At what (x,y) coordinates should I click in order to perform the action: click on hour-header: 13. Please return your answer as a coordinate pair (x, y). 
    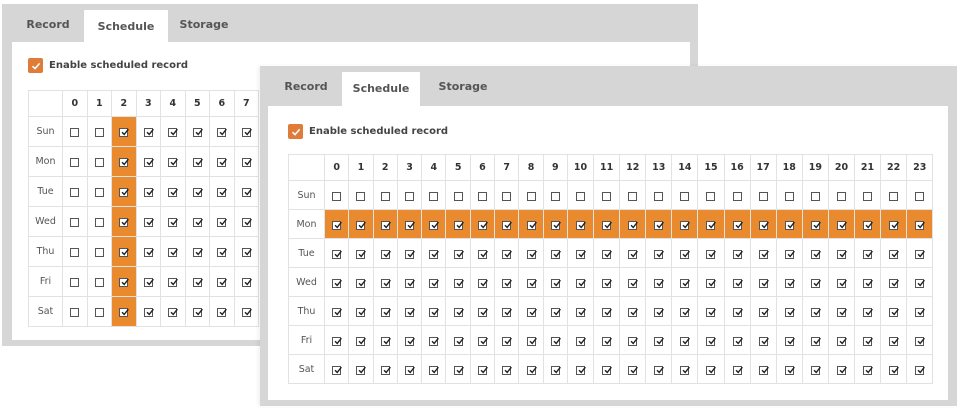
    Looking at the image, I should click on (659, 167).